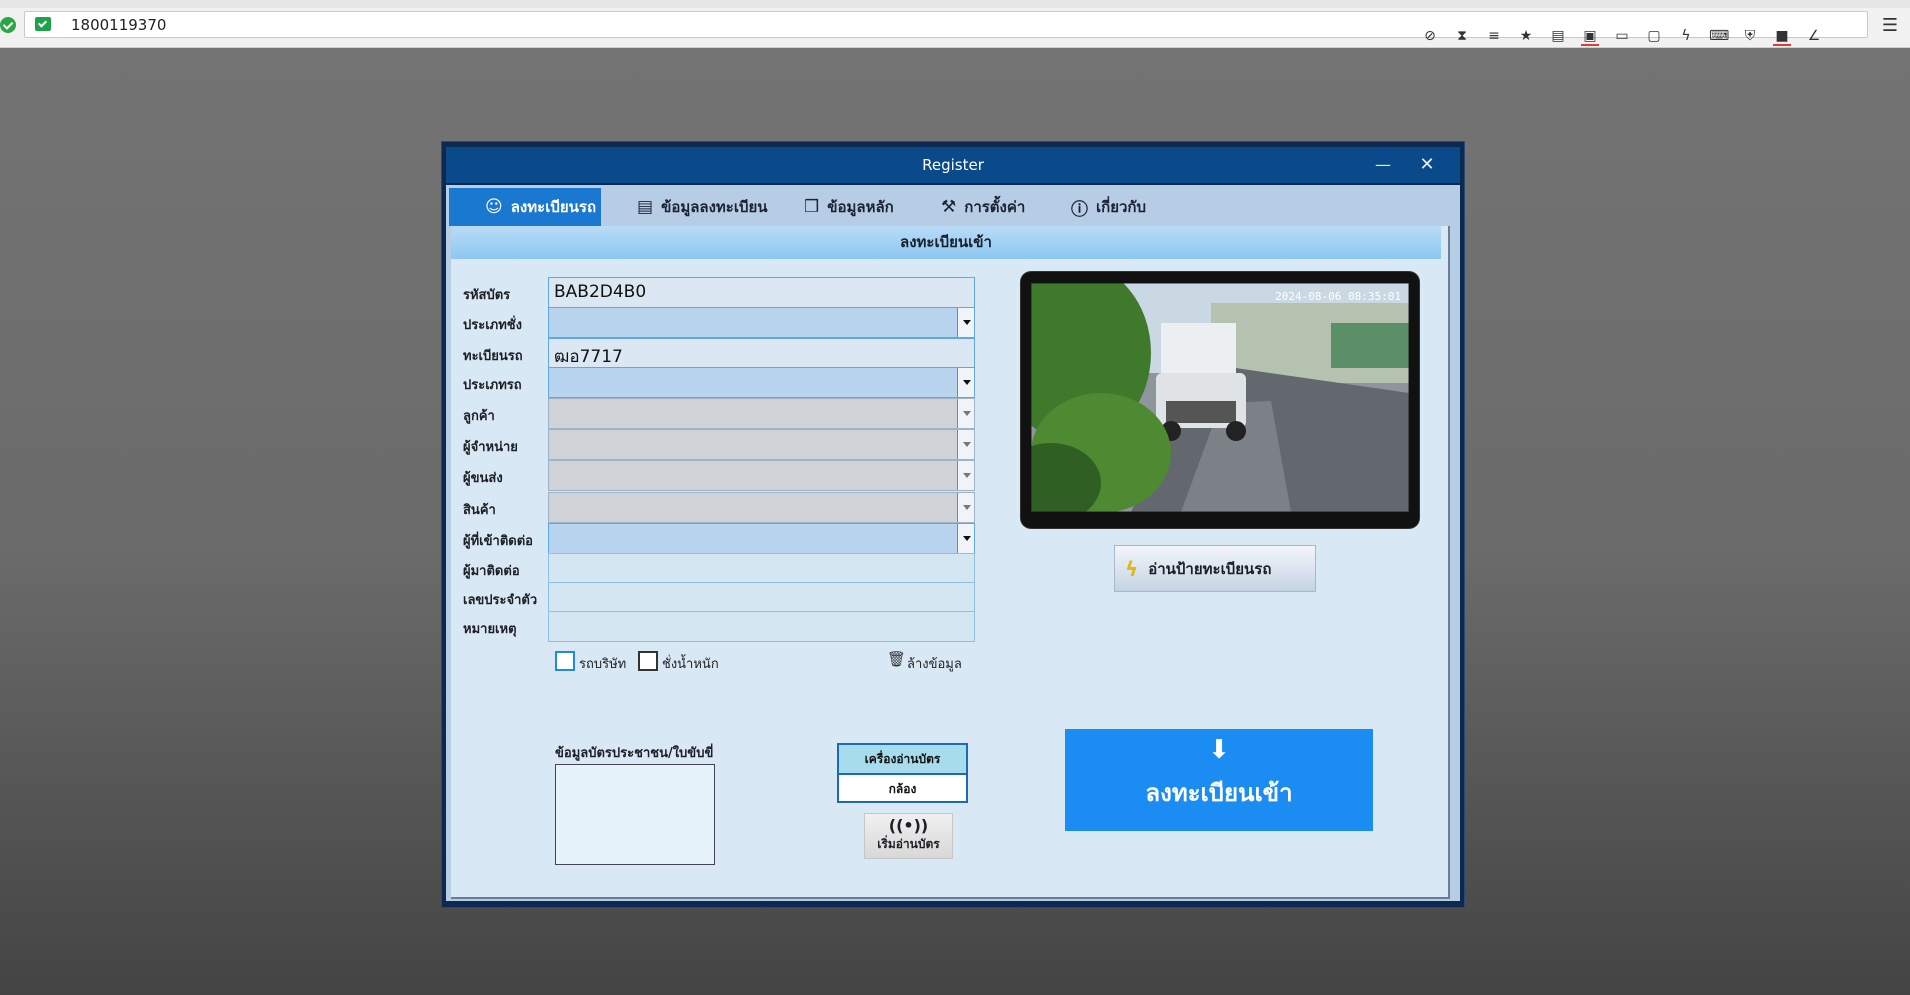 The image size is (1910, 995). Describe the element at coordinates (896, 659) in the screenshot. I see `trash-icon: 🗑` at that location.